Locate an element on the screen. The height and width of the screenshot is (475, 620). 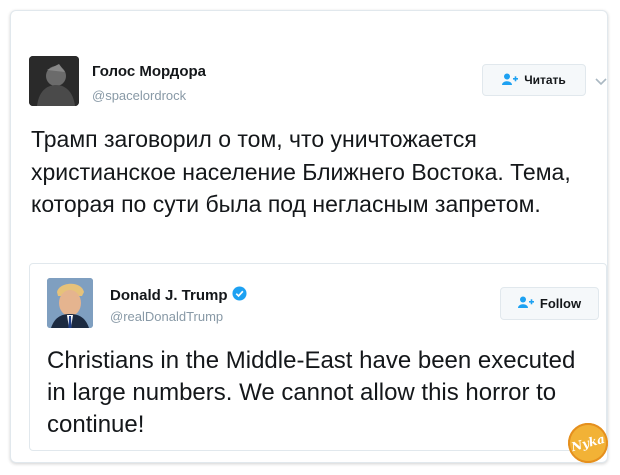
quoted-follow-label: Follow is located at coordinates (560, 303).